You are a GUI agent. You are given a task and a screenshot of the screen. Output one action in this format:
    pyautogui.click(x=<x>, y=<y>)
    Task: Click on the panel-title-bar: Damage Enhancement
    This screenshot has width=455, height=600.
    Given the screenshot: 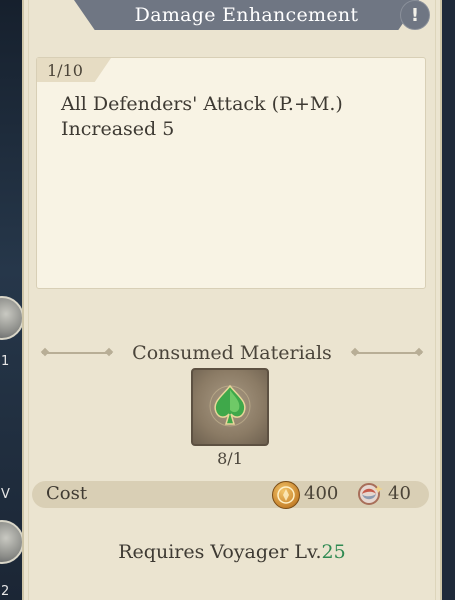 What is the action you would take?
    pyautogui.click(x=246, y=15)
    